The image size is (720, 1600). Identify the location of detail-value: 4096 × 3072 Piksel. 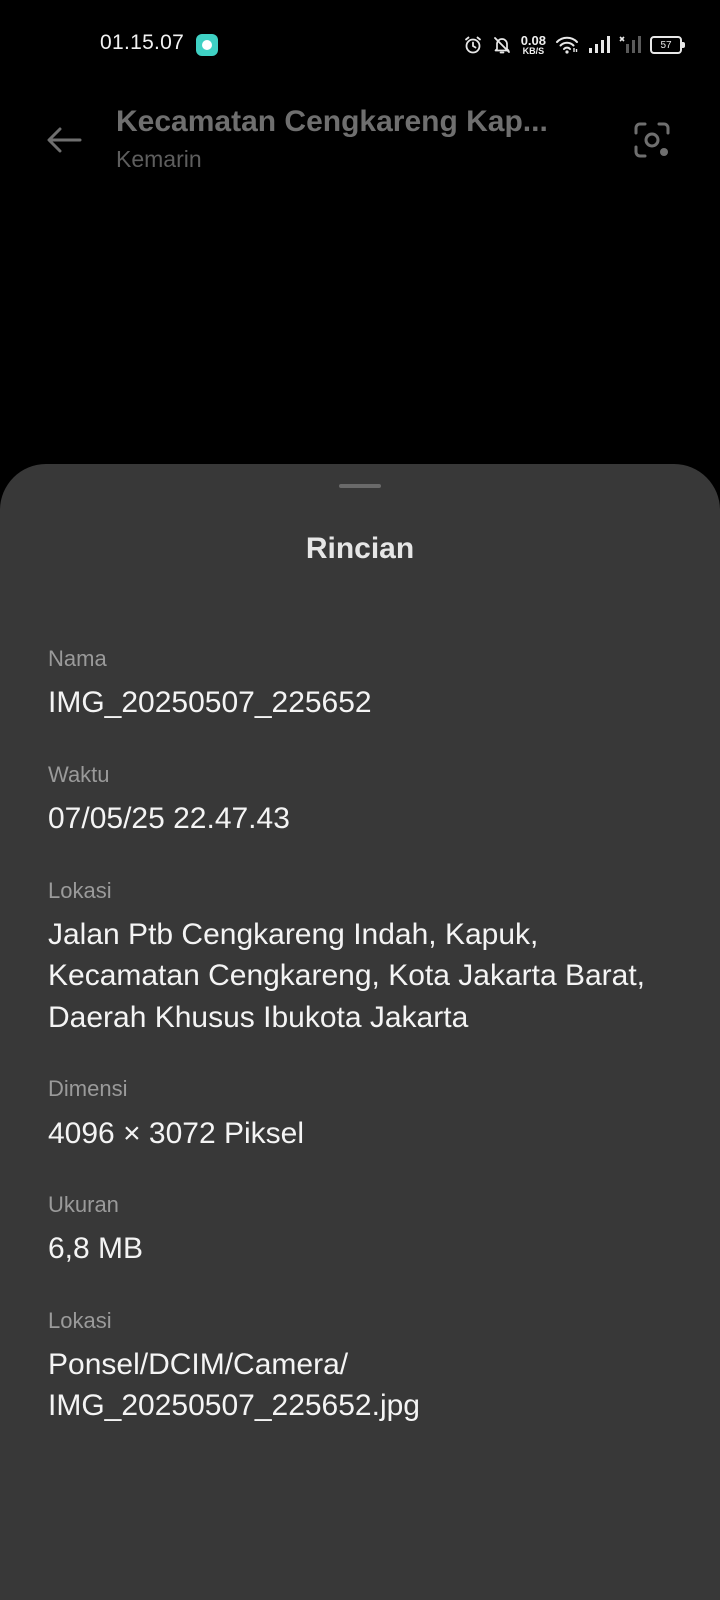
(176, 1133).